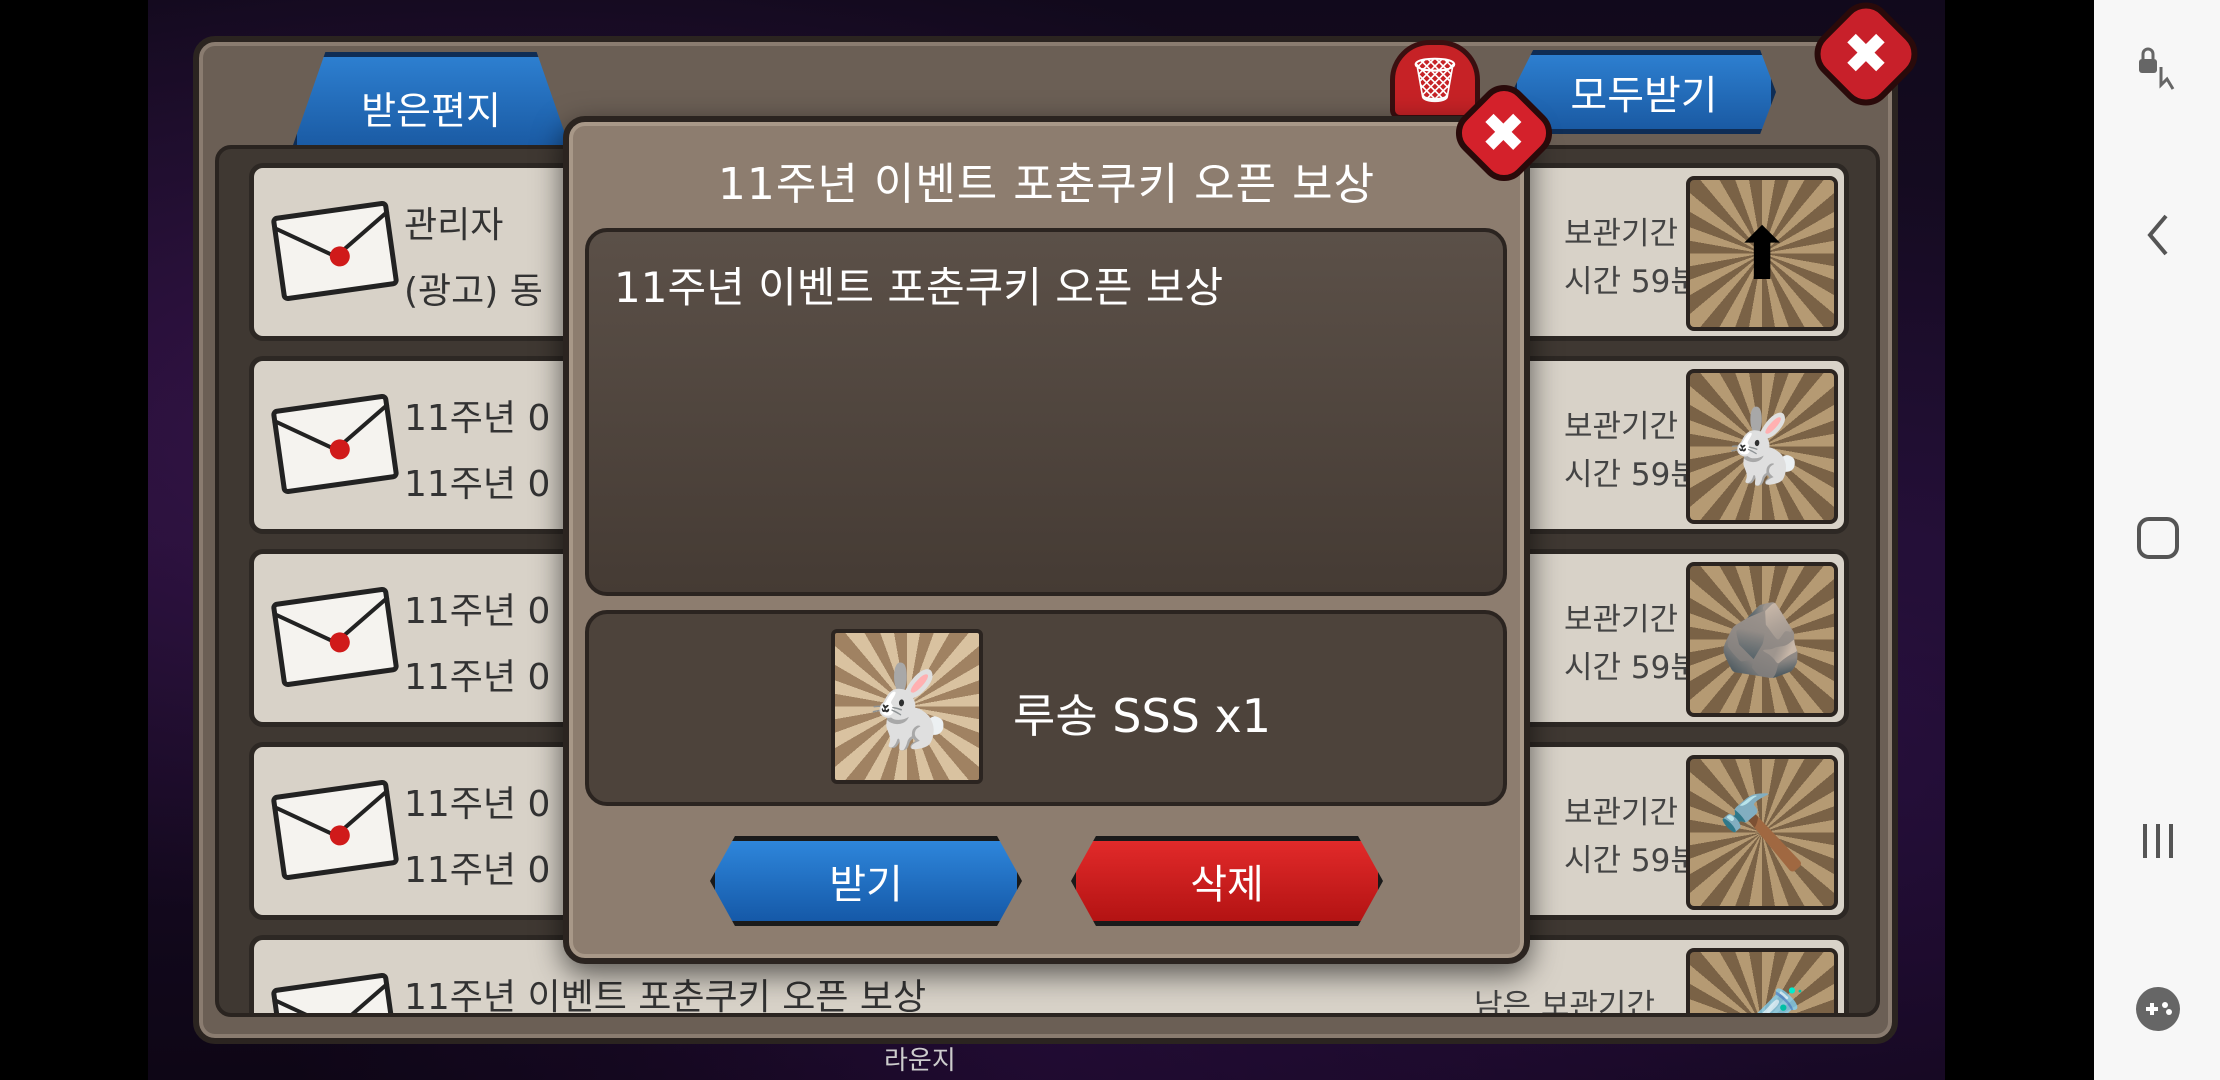 The height and width of the screenshot is (1080, 2220). What do you see at coordinates (454, 225) in the screenshot?
I see `mail-sender: 관리자` at bounding box center [454, 225].